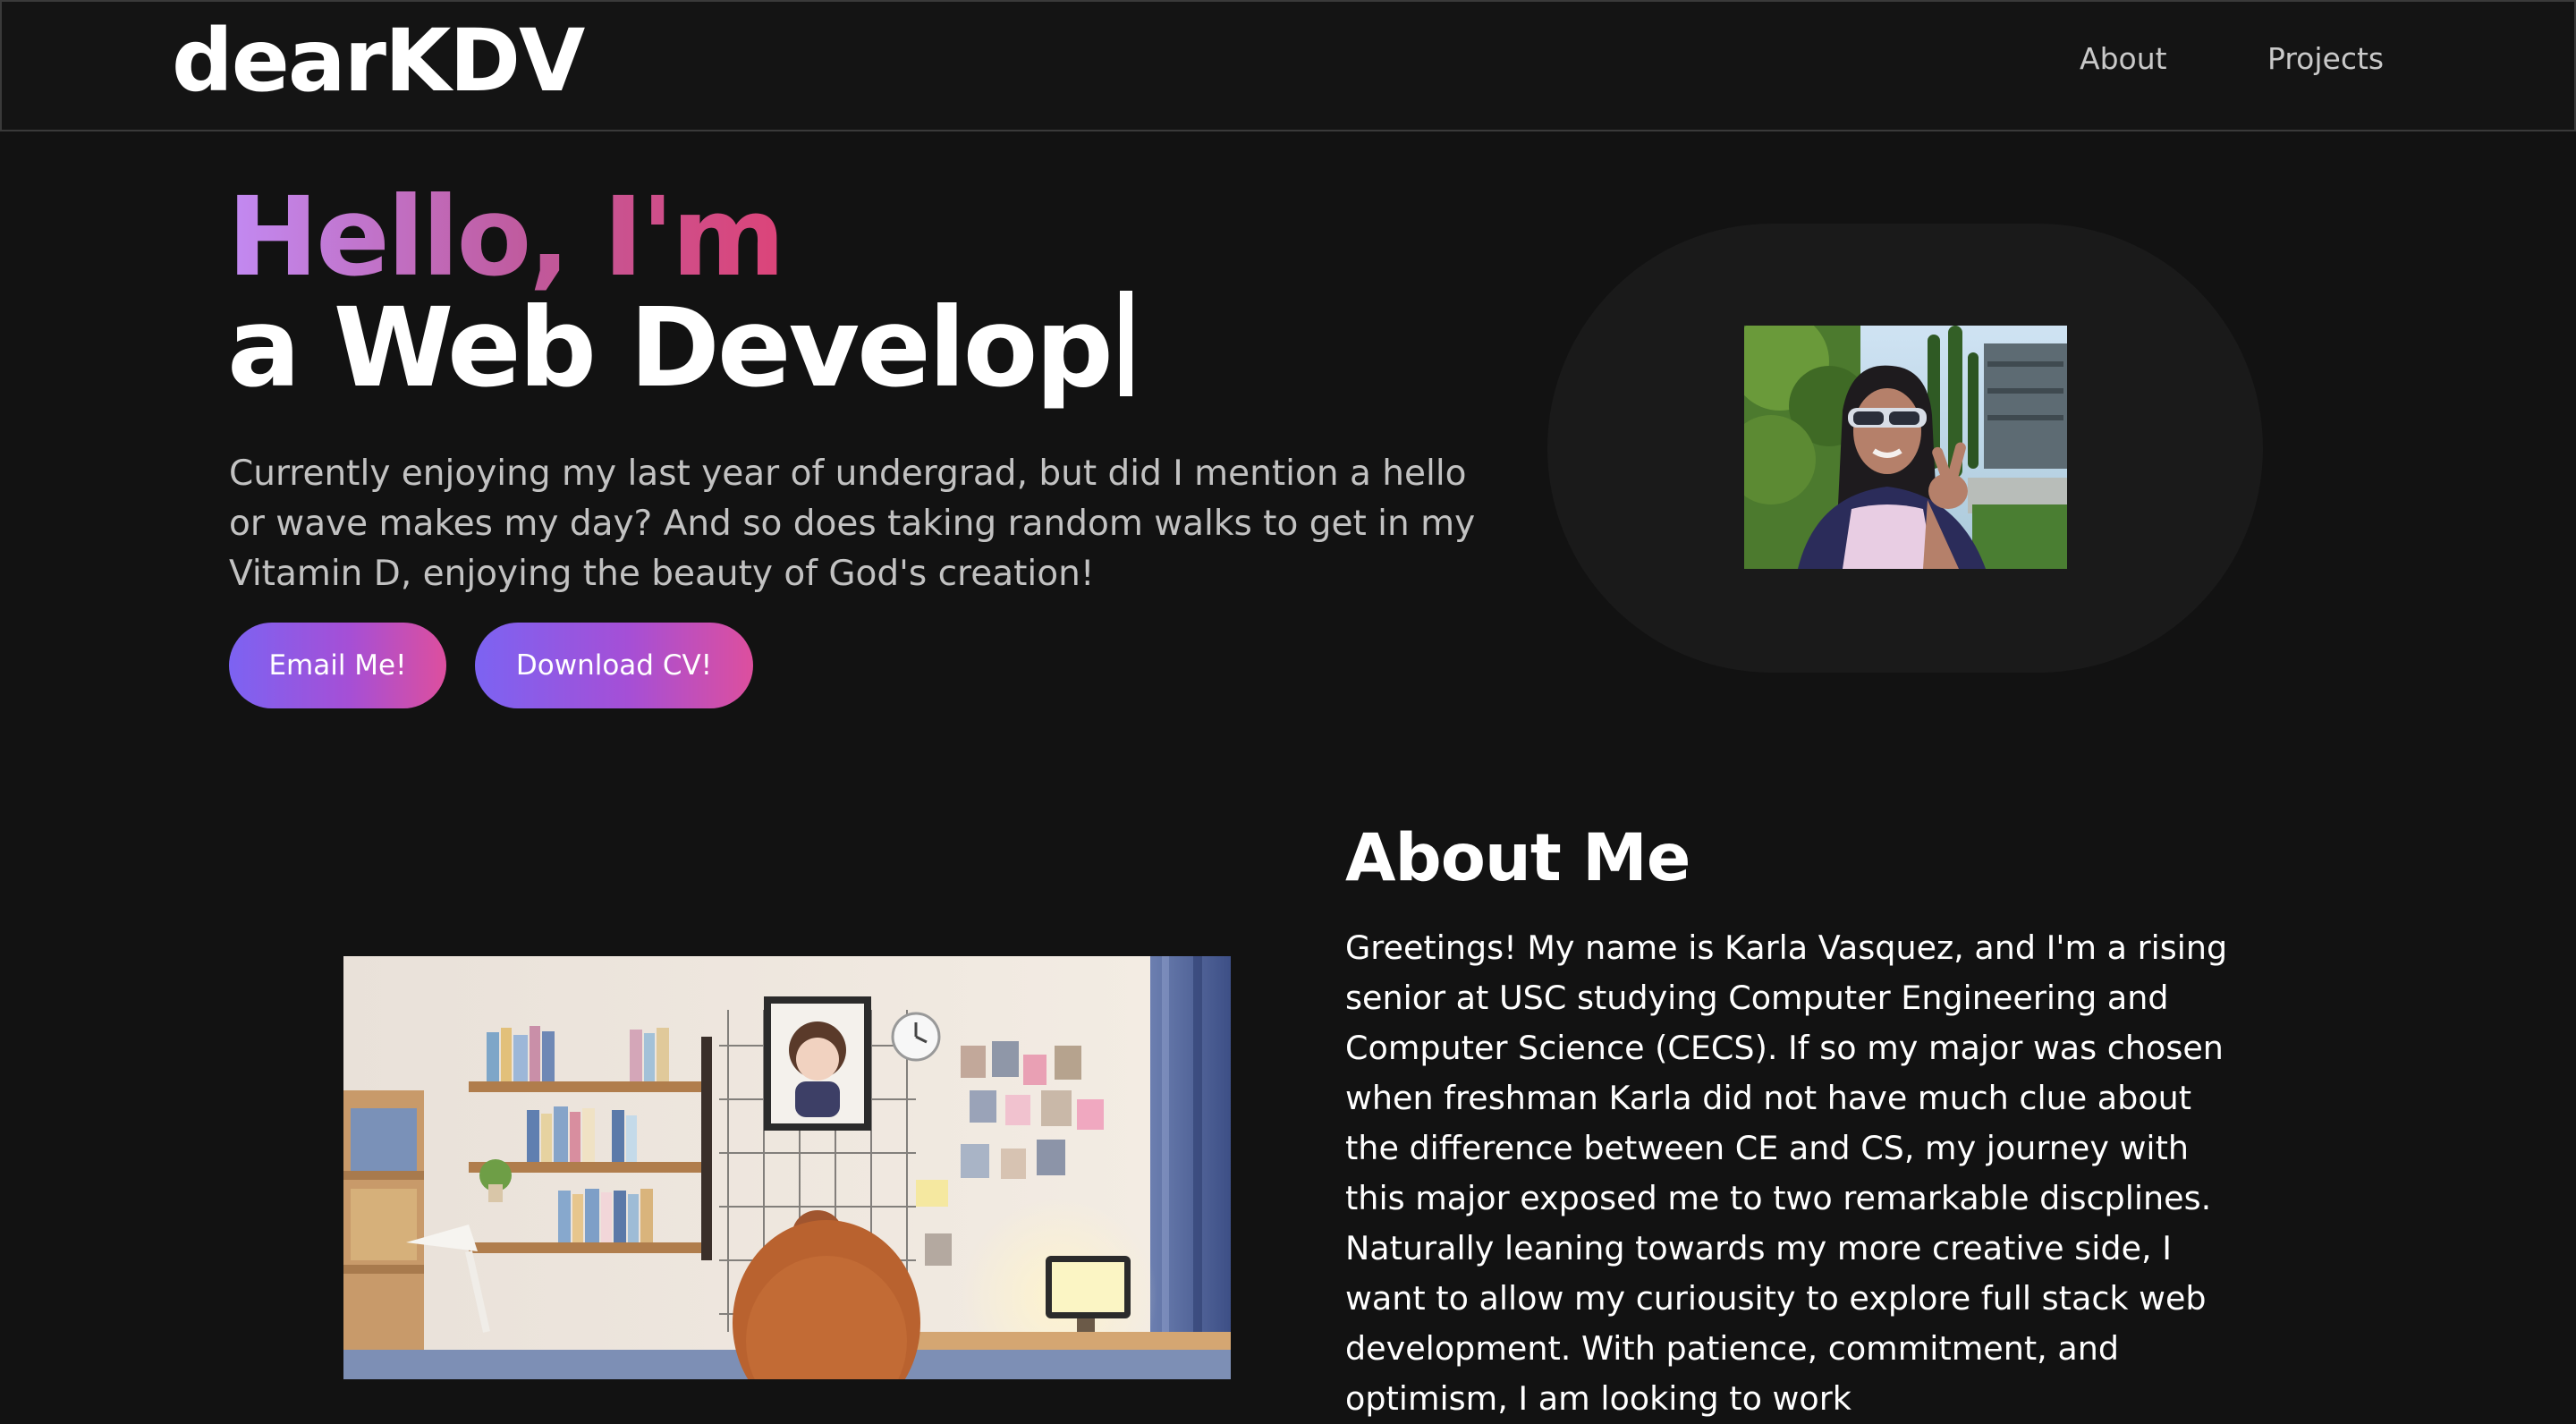 The image size is (2576, 1424). What do you see at coordinates (2123, 59) in the screenshot?
I see `nav-link-about: About` at bounding box center [2123, 59].